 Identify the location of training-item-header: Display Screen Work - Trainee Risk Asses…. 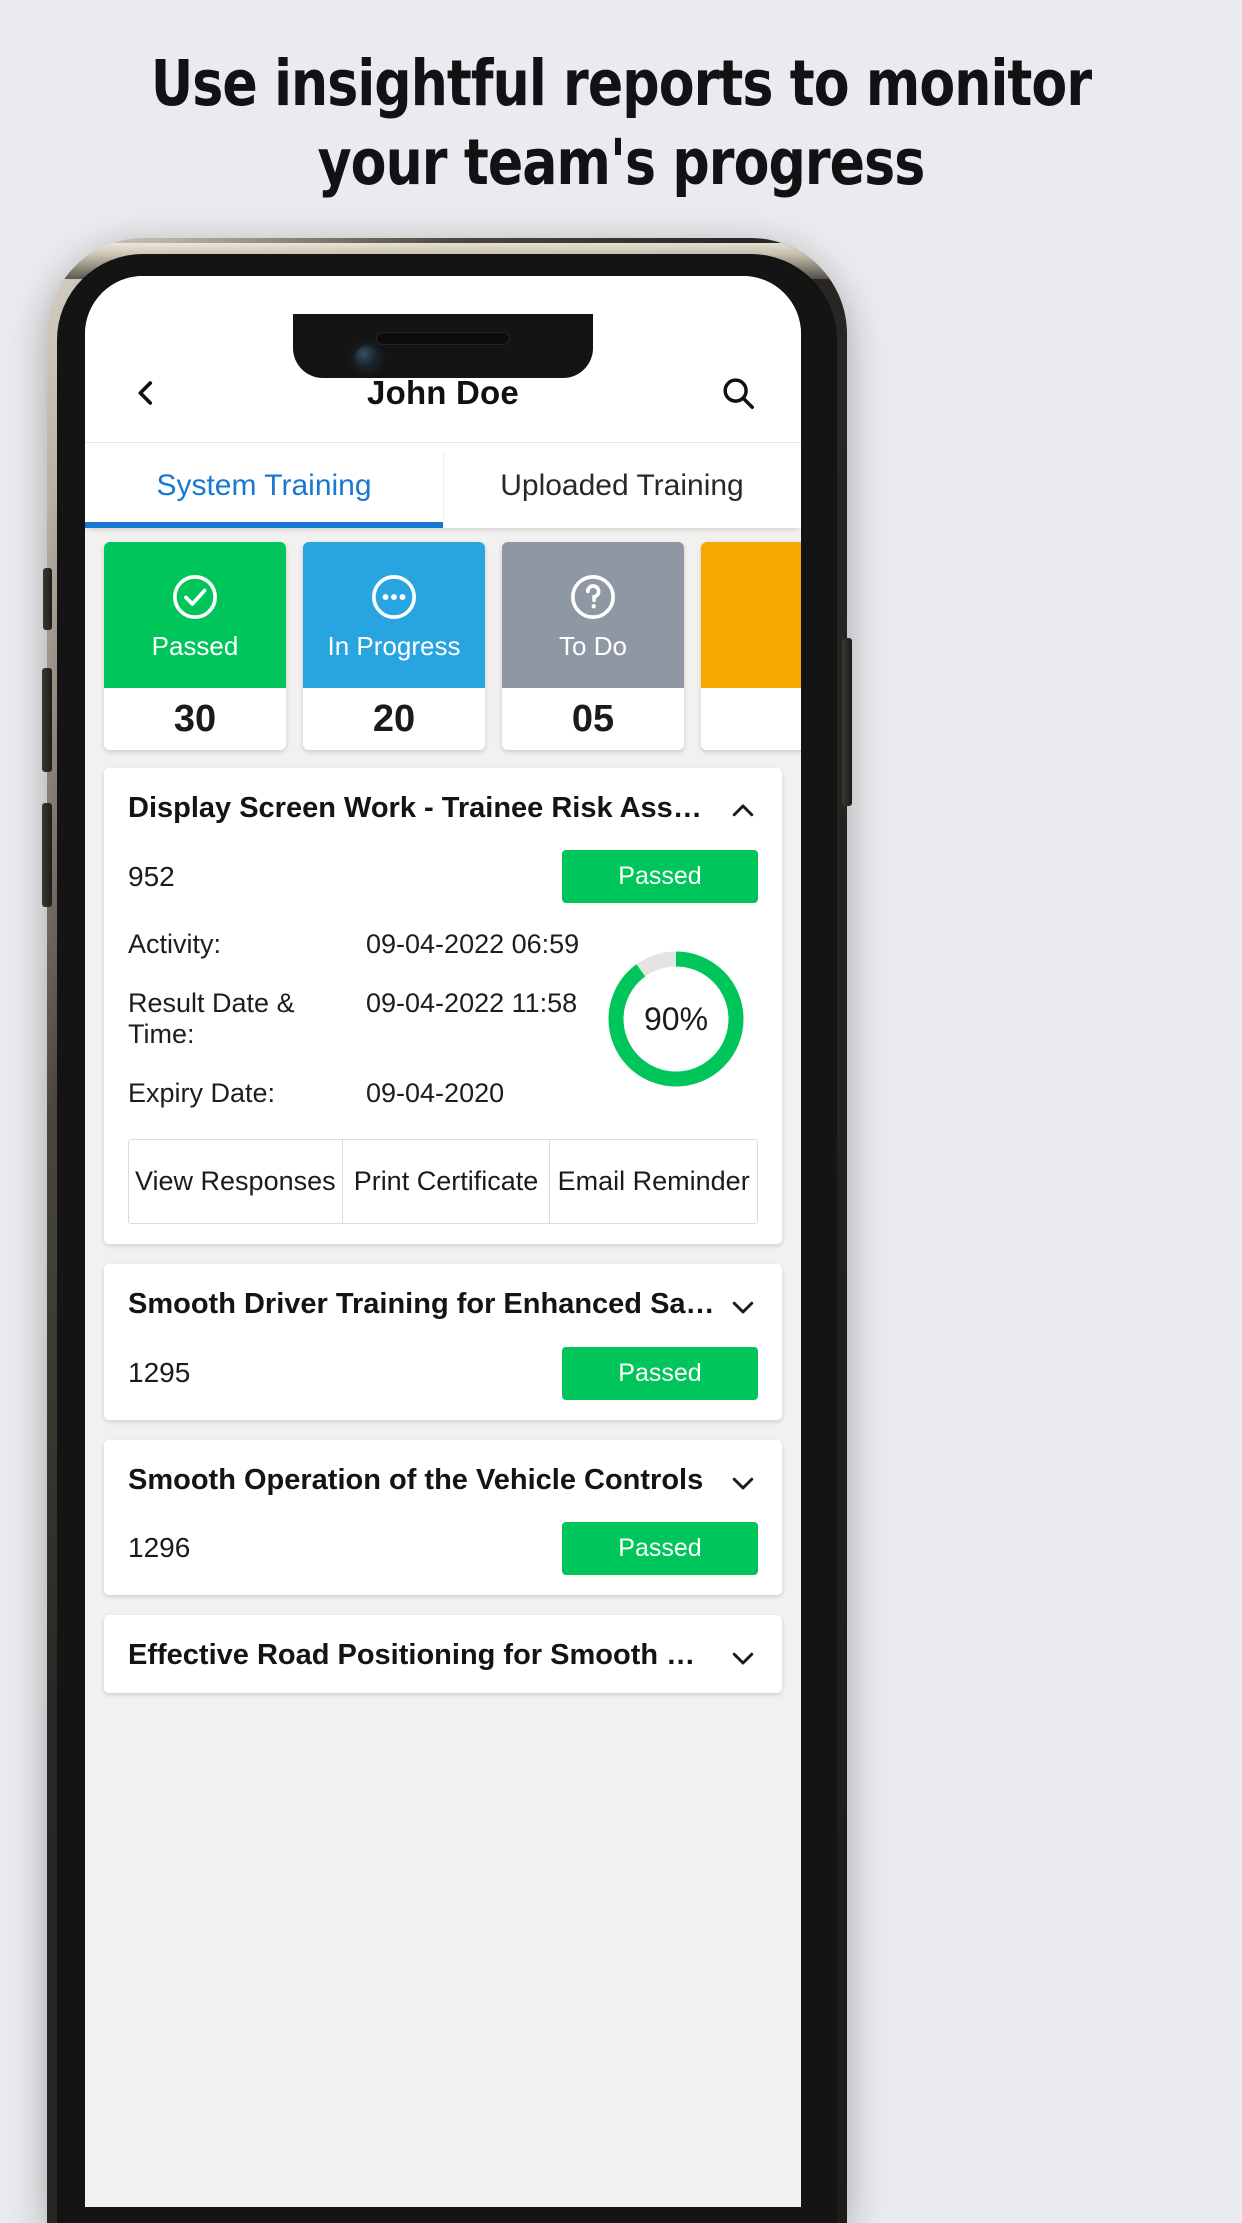
(443, 808).